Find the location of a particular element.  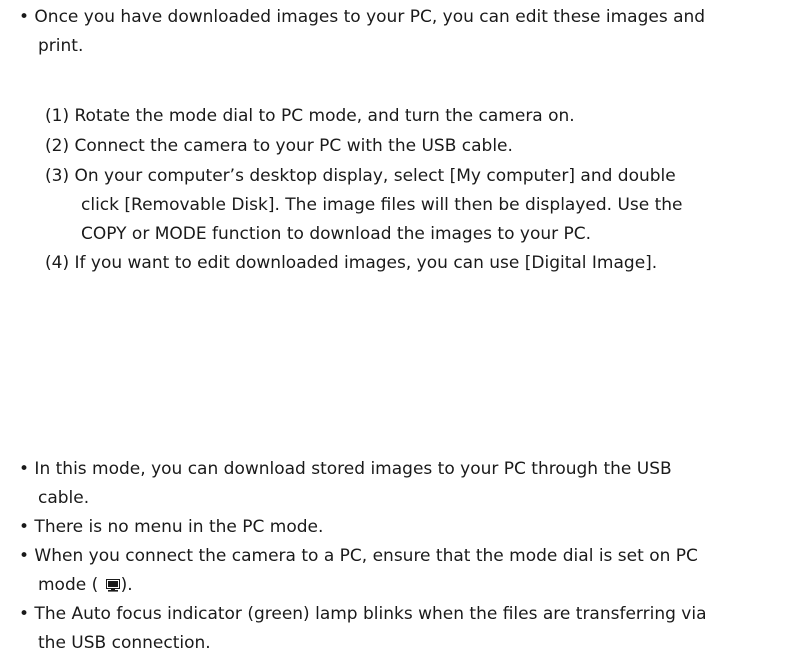

note-3-suffix: ). is located at coordinates (126, 585).